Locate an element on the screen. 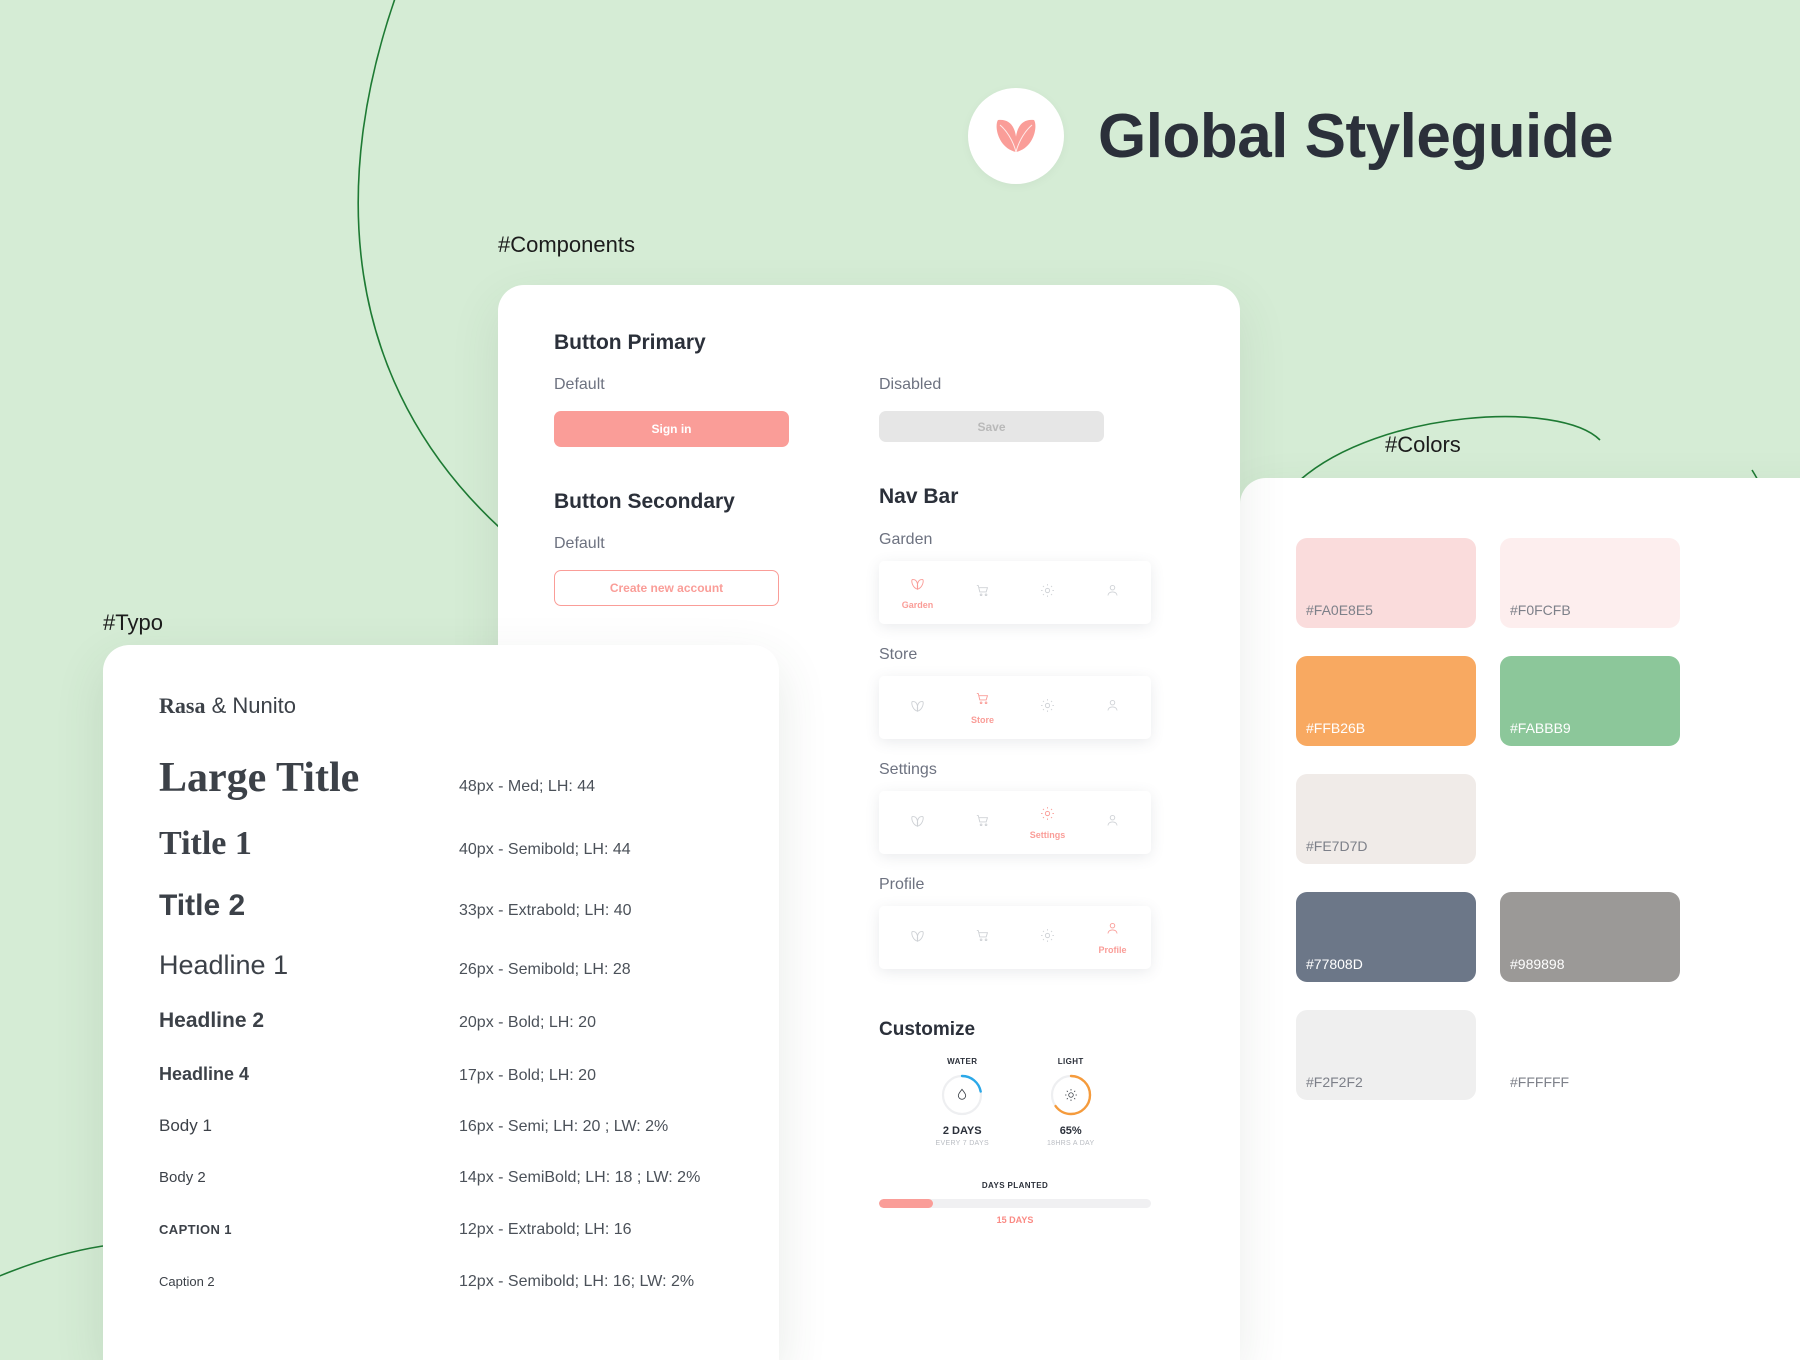 The width and height of the screenshot is (1800, 1360). page-title: Global Styleguide is located at coordinates (1356, 136).